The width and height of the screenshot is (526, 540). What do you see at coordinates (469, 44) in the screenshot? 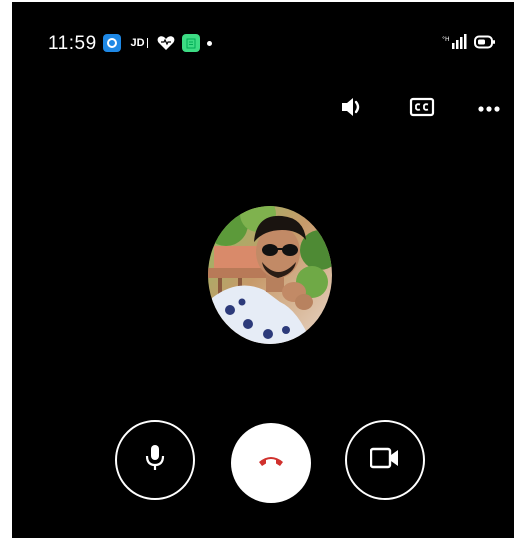
I see `system-icons: °H` at bounding box center [469, 44].